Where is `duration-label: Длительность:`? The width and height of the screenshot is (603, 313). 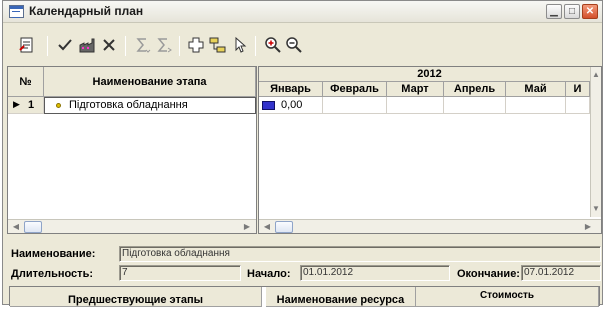 duration-label: Длительность: is located at coordinates (52, 274).